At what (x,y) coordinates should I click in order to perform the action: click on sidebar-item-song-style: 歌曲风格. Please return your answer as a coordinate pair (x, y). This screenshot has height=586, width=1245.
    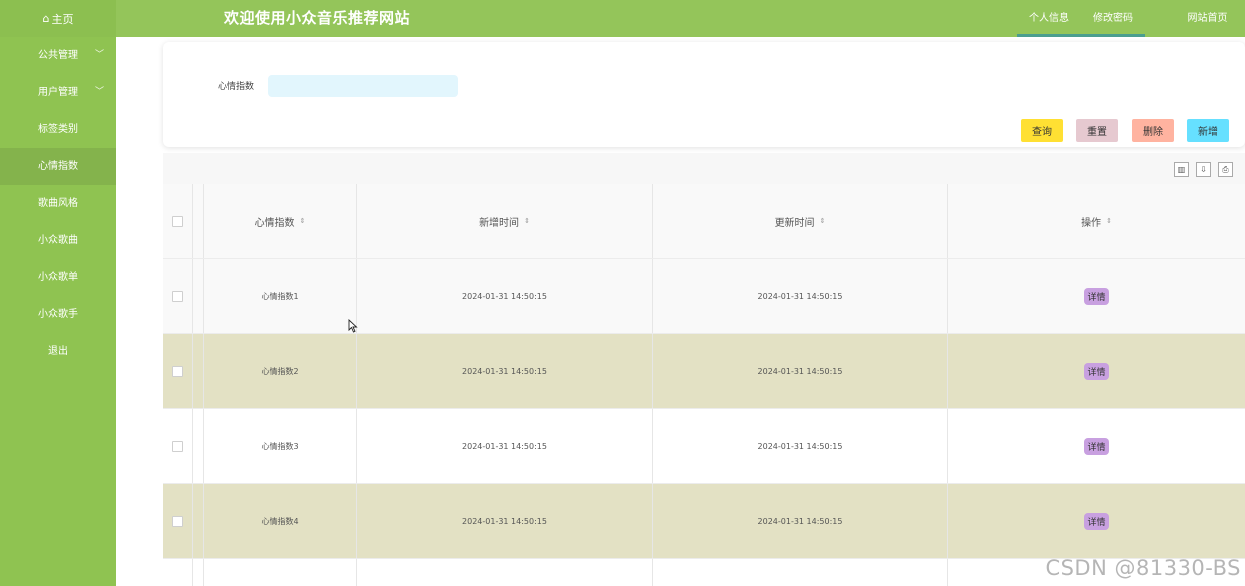
    Looking at the image, I should click on (58, 203).